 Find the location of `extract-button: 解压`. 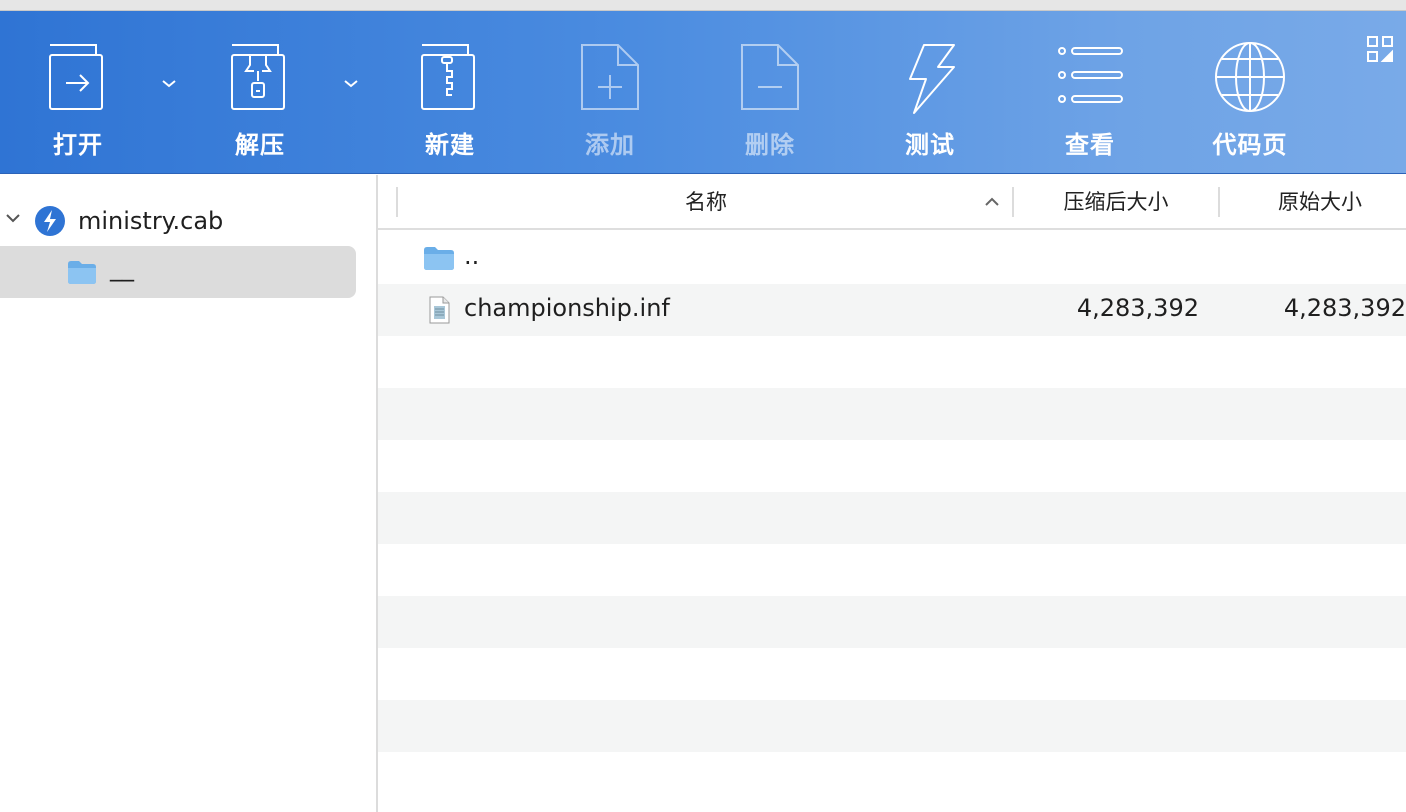

extract-button: 解压 is located at coordinates (260, 92).